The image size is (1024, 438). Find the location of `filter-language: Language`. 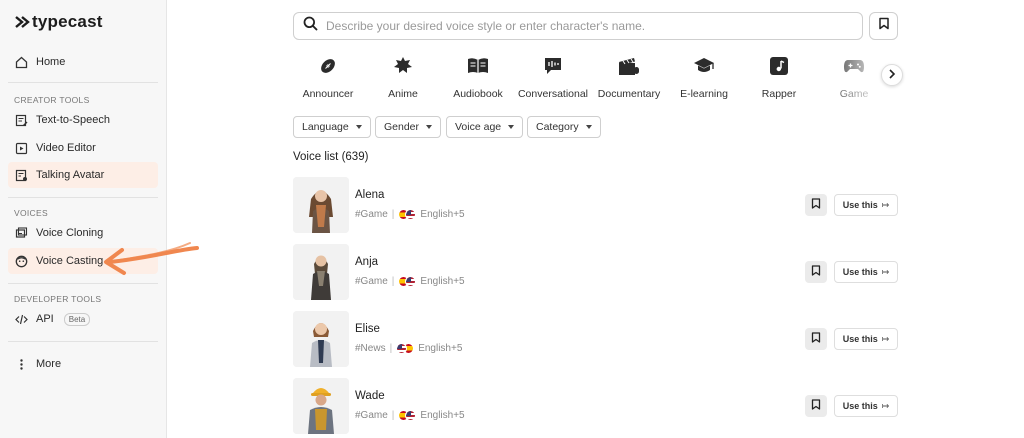

filter-language: Language is located at coordinates (332, 127).